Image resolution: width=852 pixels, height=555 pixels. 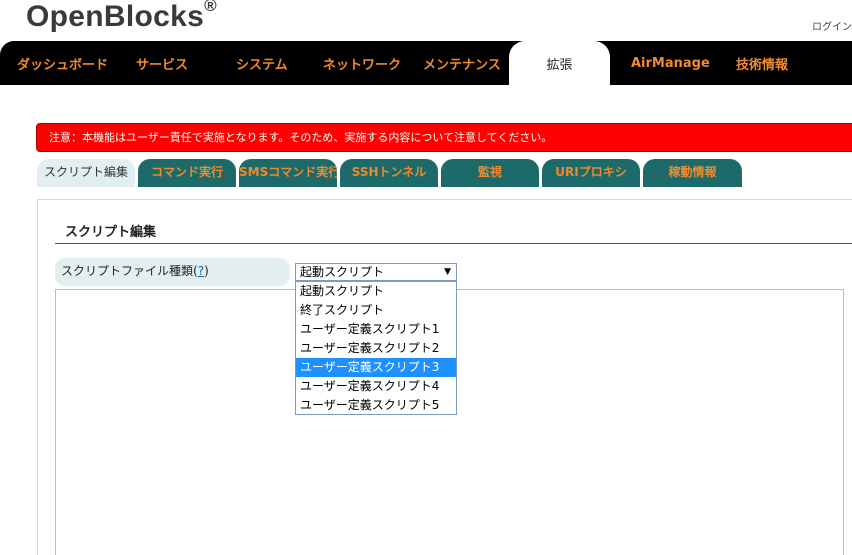 What do you see at coordinates (376, 405) in the screenshot?
I see `option-user-script-5: ユーザー定義スクリプト5` at bounding box center [376, 405].